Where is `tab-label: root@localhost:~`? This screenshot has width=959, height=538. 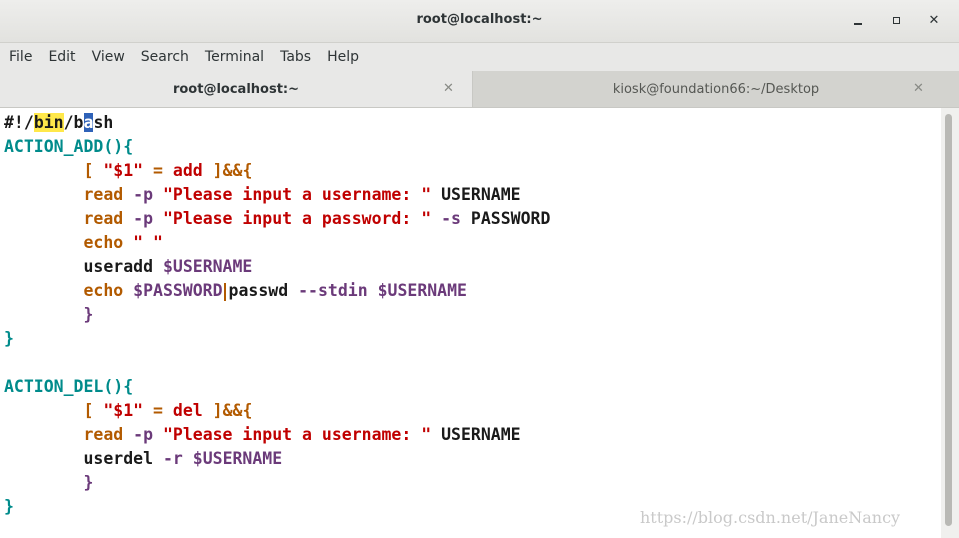 tab-label: root@localhost:~ is located at coordinates (236, 89).